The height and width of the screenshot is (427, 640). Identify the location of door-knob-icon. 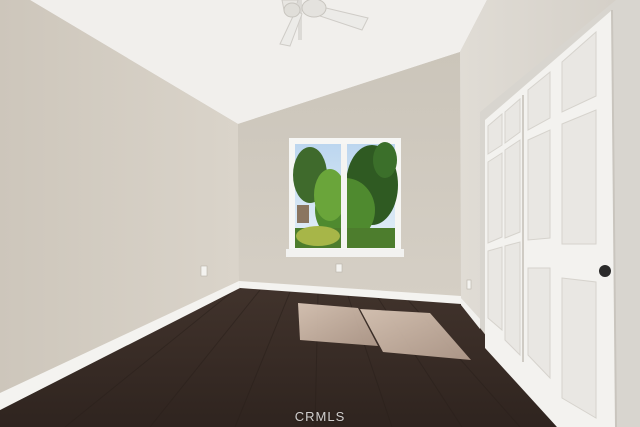
(605, 271).